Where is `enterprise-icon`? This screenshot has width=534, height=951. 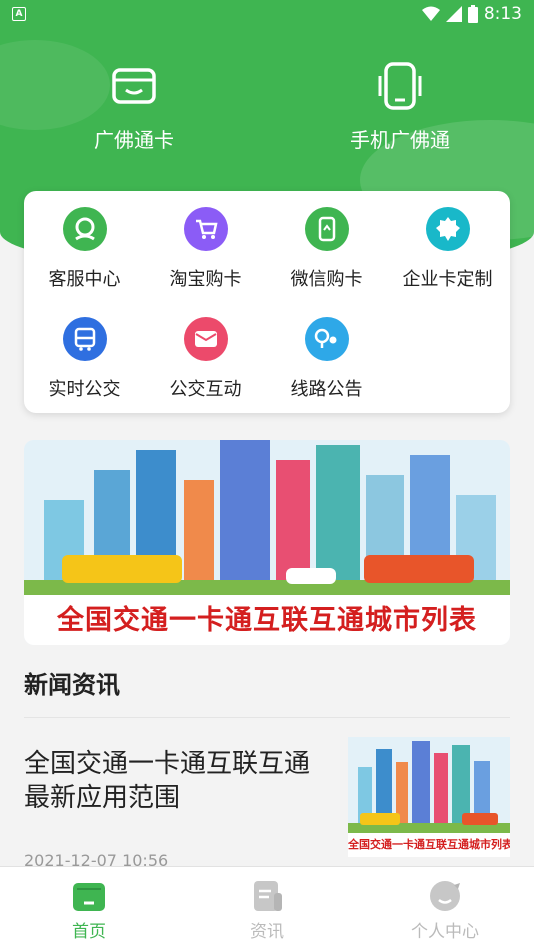
enterprise-icon is located at coordinates (447, 229).